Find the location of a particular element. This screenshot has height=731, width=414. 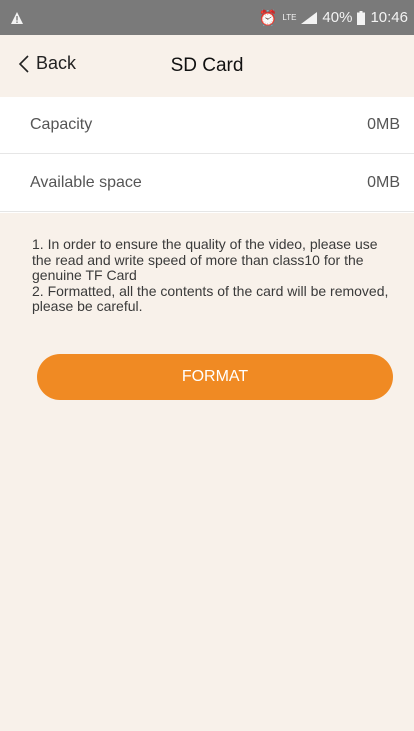

capacity-label: Capacity is located at coordinates (61, 124).